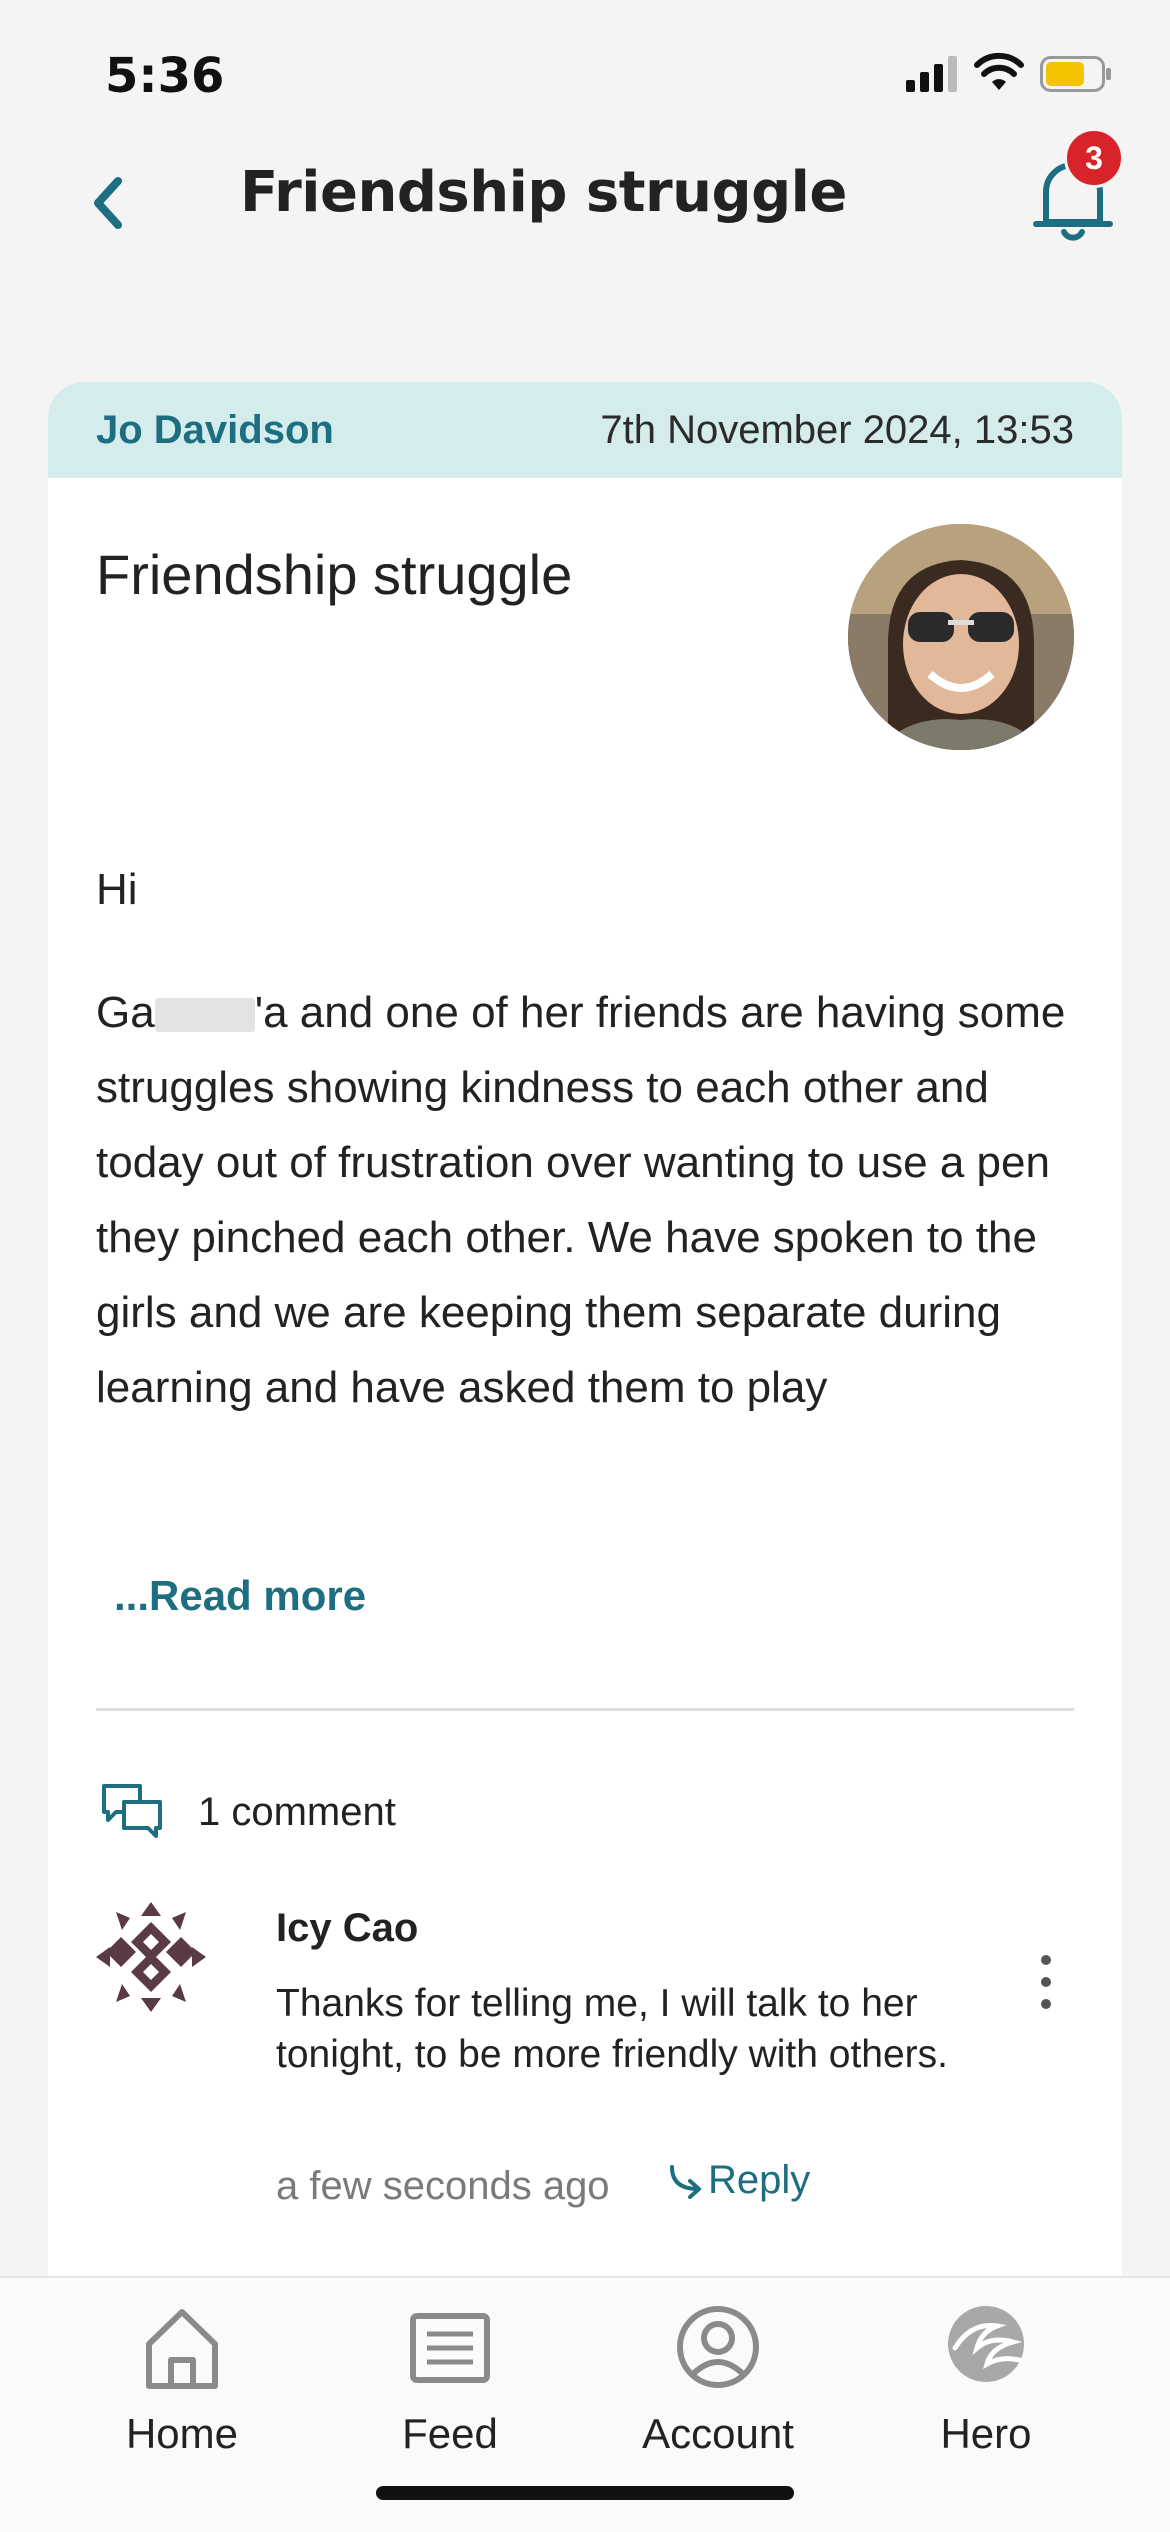  I want to click on nav-hero: Hero, so click(986, 2393).